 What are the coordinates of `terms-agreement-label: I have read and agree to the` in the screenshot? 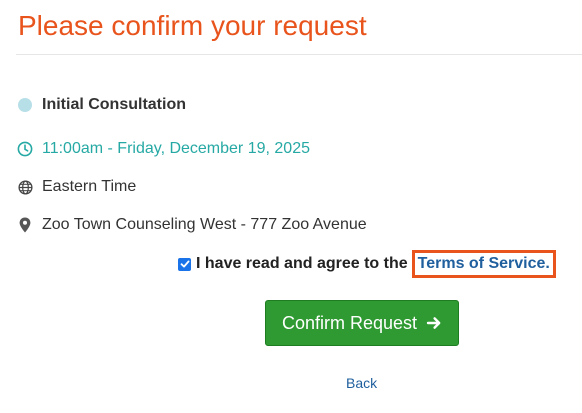 It's located at (302, 263).